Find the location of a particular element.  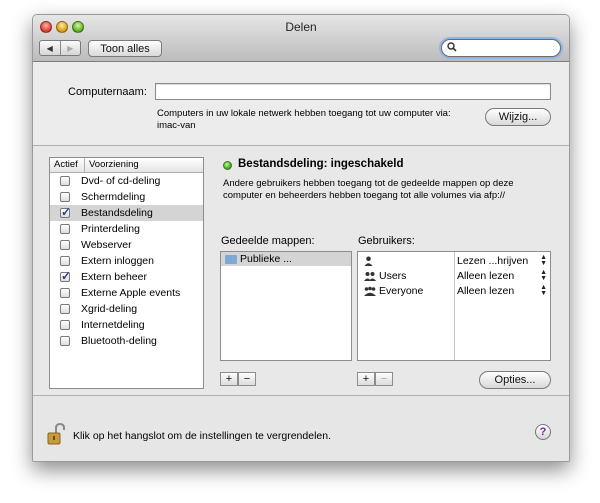

services-list-header: Actief Voorziening is located at coordinates (126, 165).